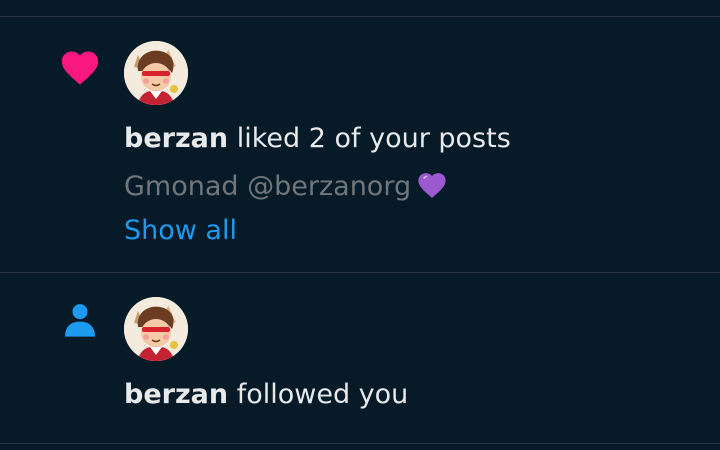 The image size is (720, 450). Describe the element at coordinates (360, 443) in the screenshot. I see `bottom-divider` at that location.